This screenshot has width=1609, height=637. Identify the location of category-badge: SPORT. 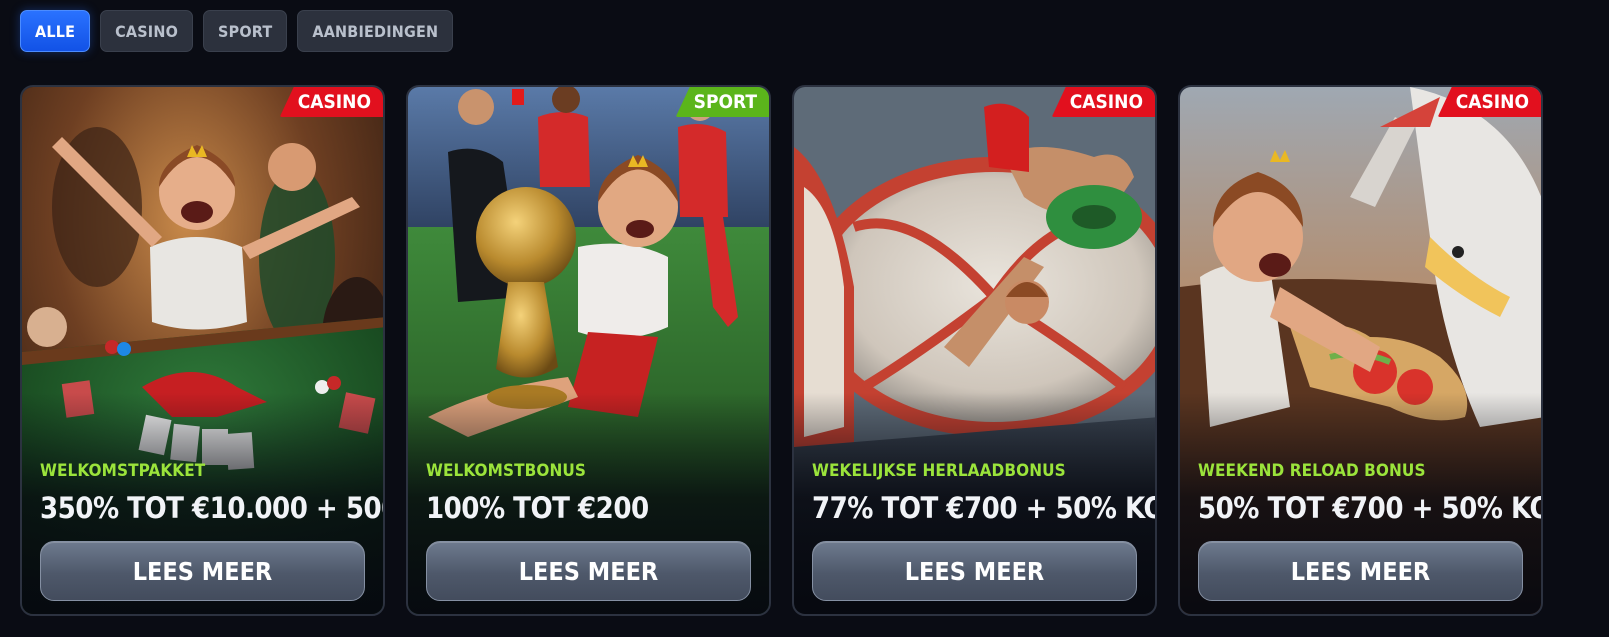
(722, 102).